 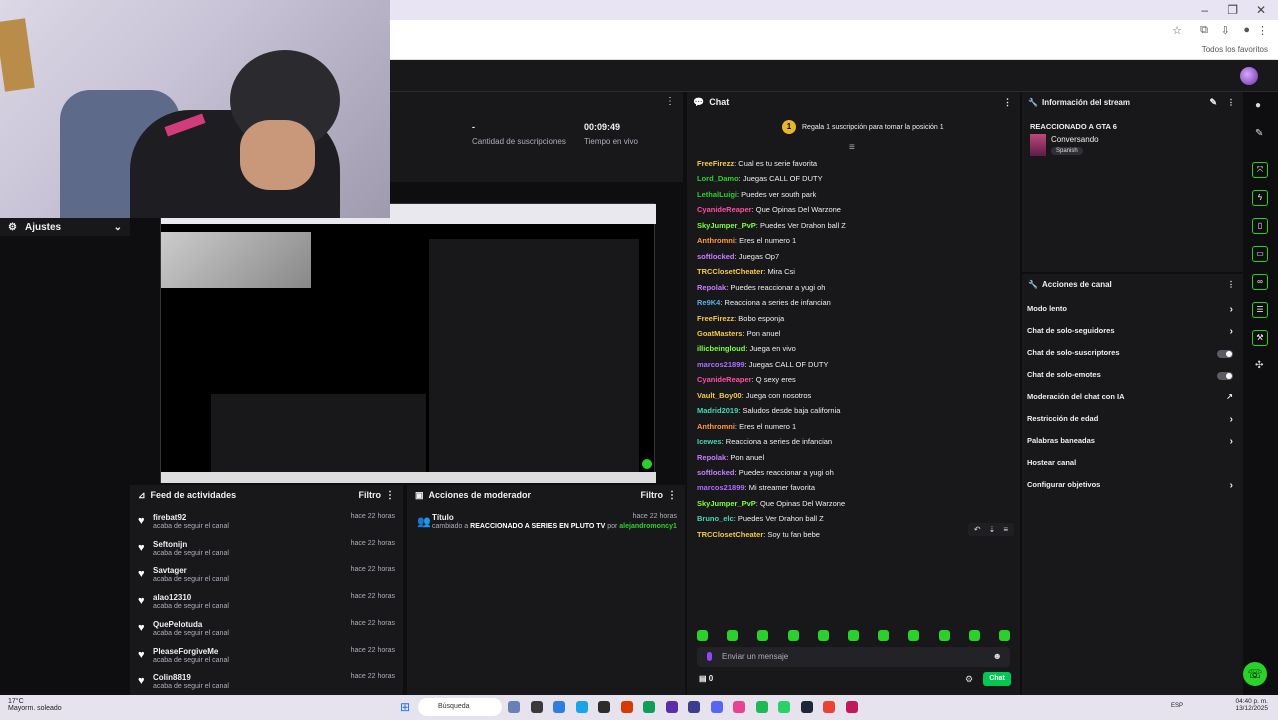 What do you see at coordinates (708, 302) in the screenshot?
I see `chat-username: Re9K4` at bounding box center [708, 302].